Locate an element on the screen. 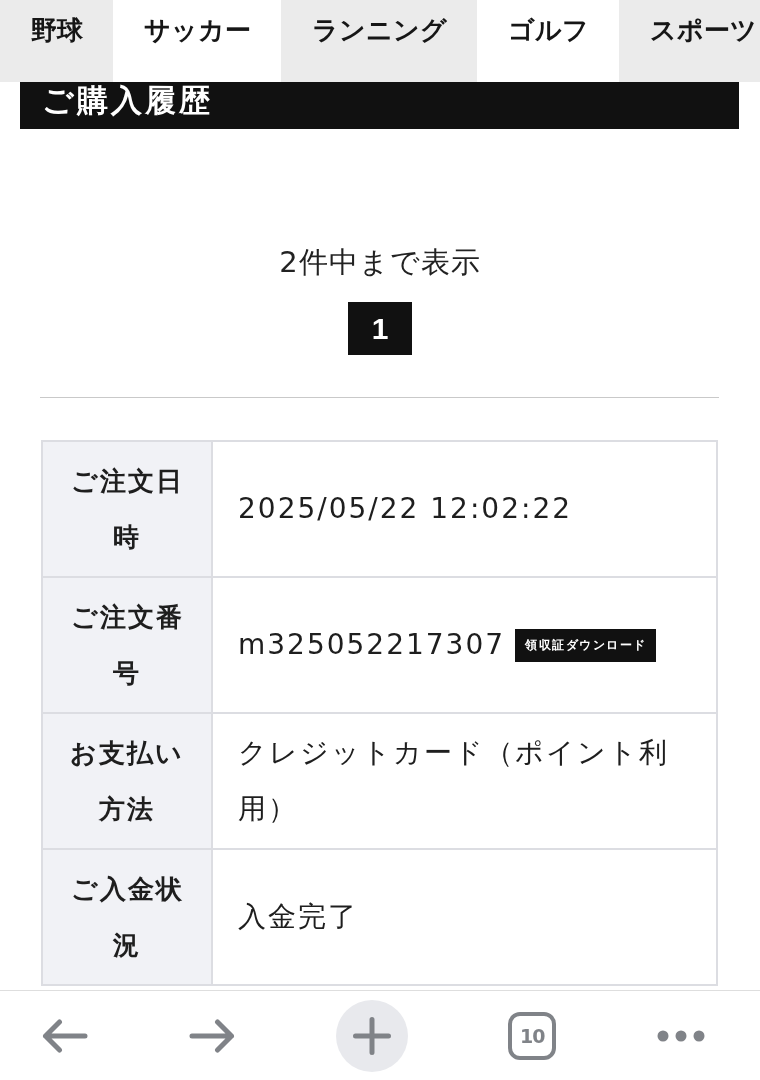  tab-count-button: 10 is located at coordinates (532, 1035).